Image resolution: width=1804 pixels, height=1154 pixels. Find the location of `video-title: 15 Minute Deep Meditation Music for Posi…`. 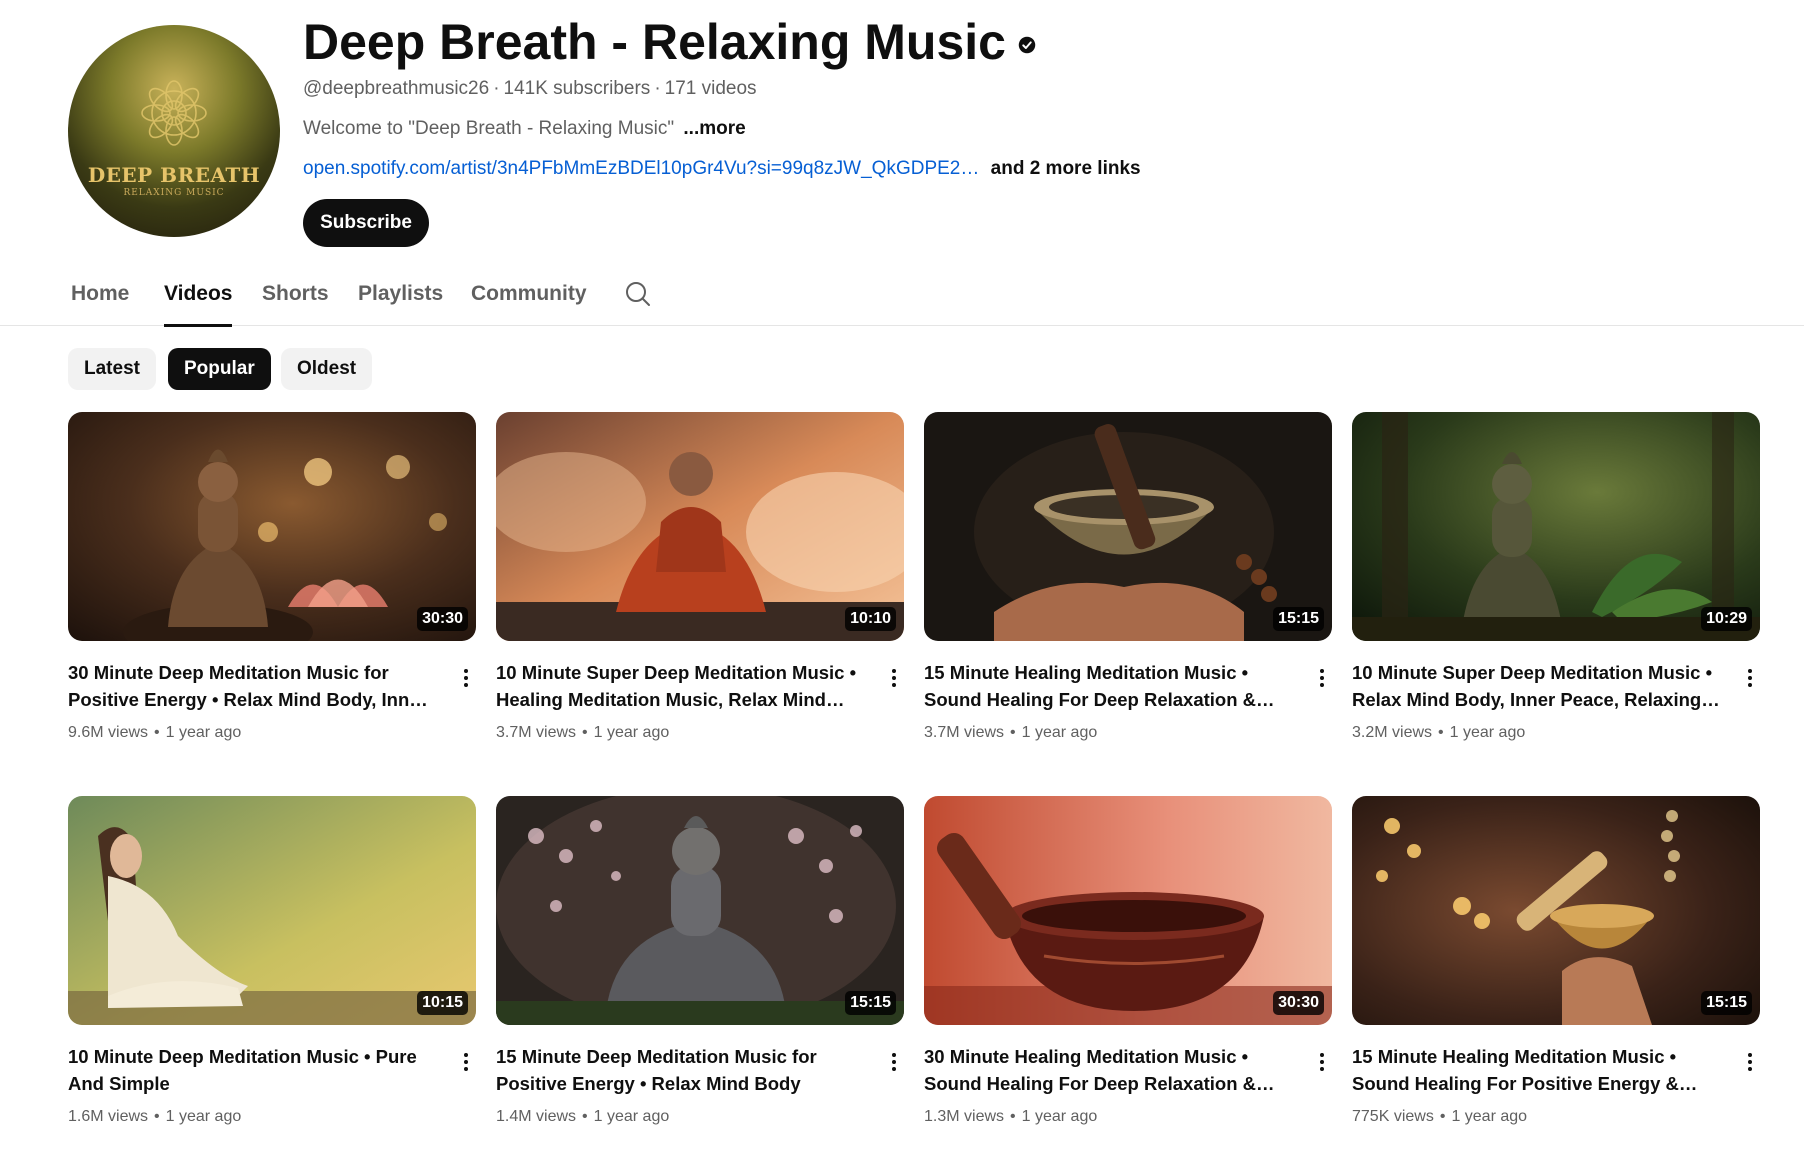

video-title: 15 Minute Deep Meditation Music for Posi… is located at coordinates (681, 1070).